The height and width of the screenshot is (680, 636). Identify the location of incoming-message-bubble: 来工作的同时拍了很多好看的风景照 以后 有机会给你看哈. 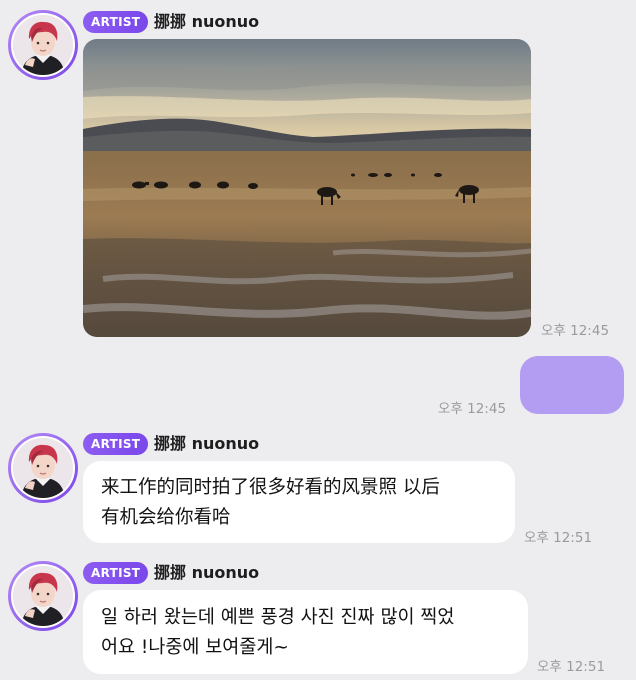
(299, 502).